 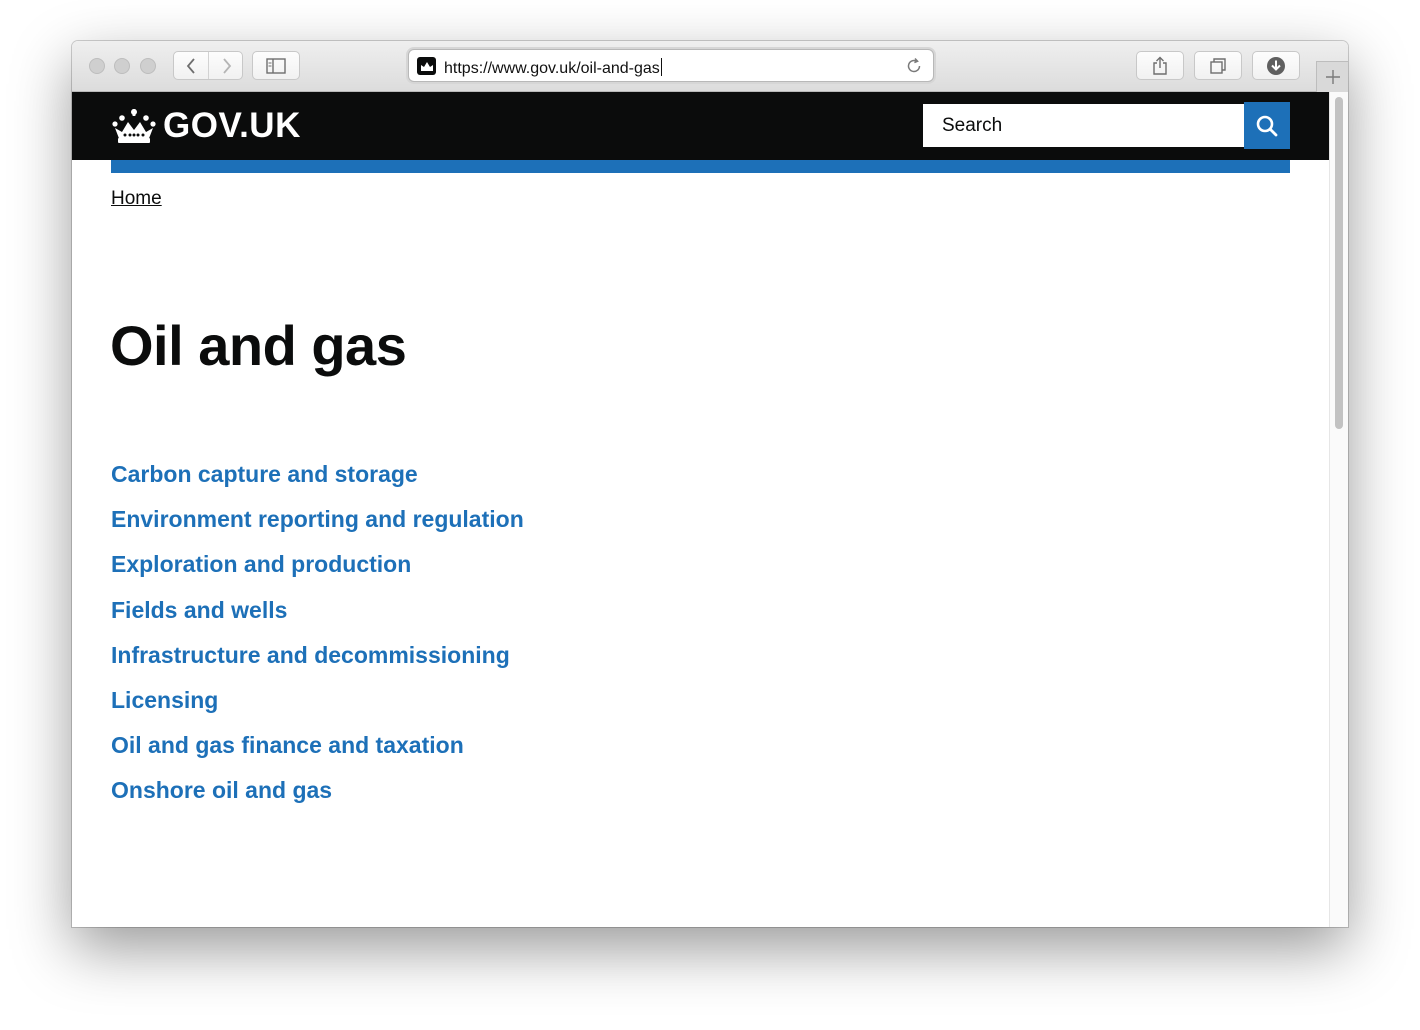 What do you see at coordinates (317, 519) in the screenshot?
I see `topic-link-environment-reporting: Environment reporting and regulation` at bounding box center [317, 519].